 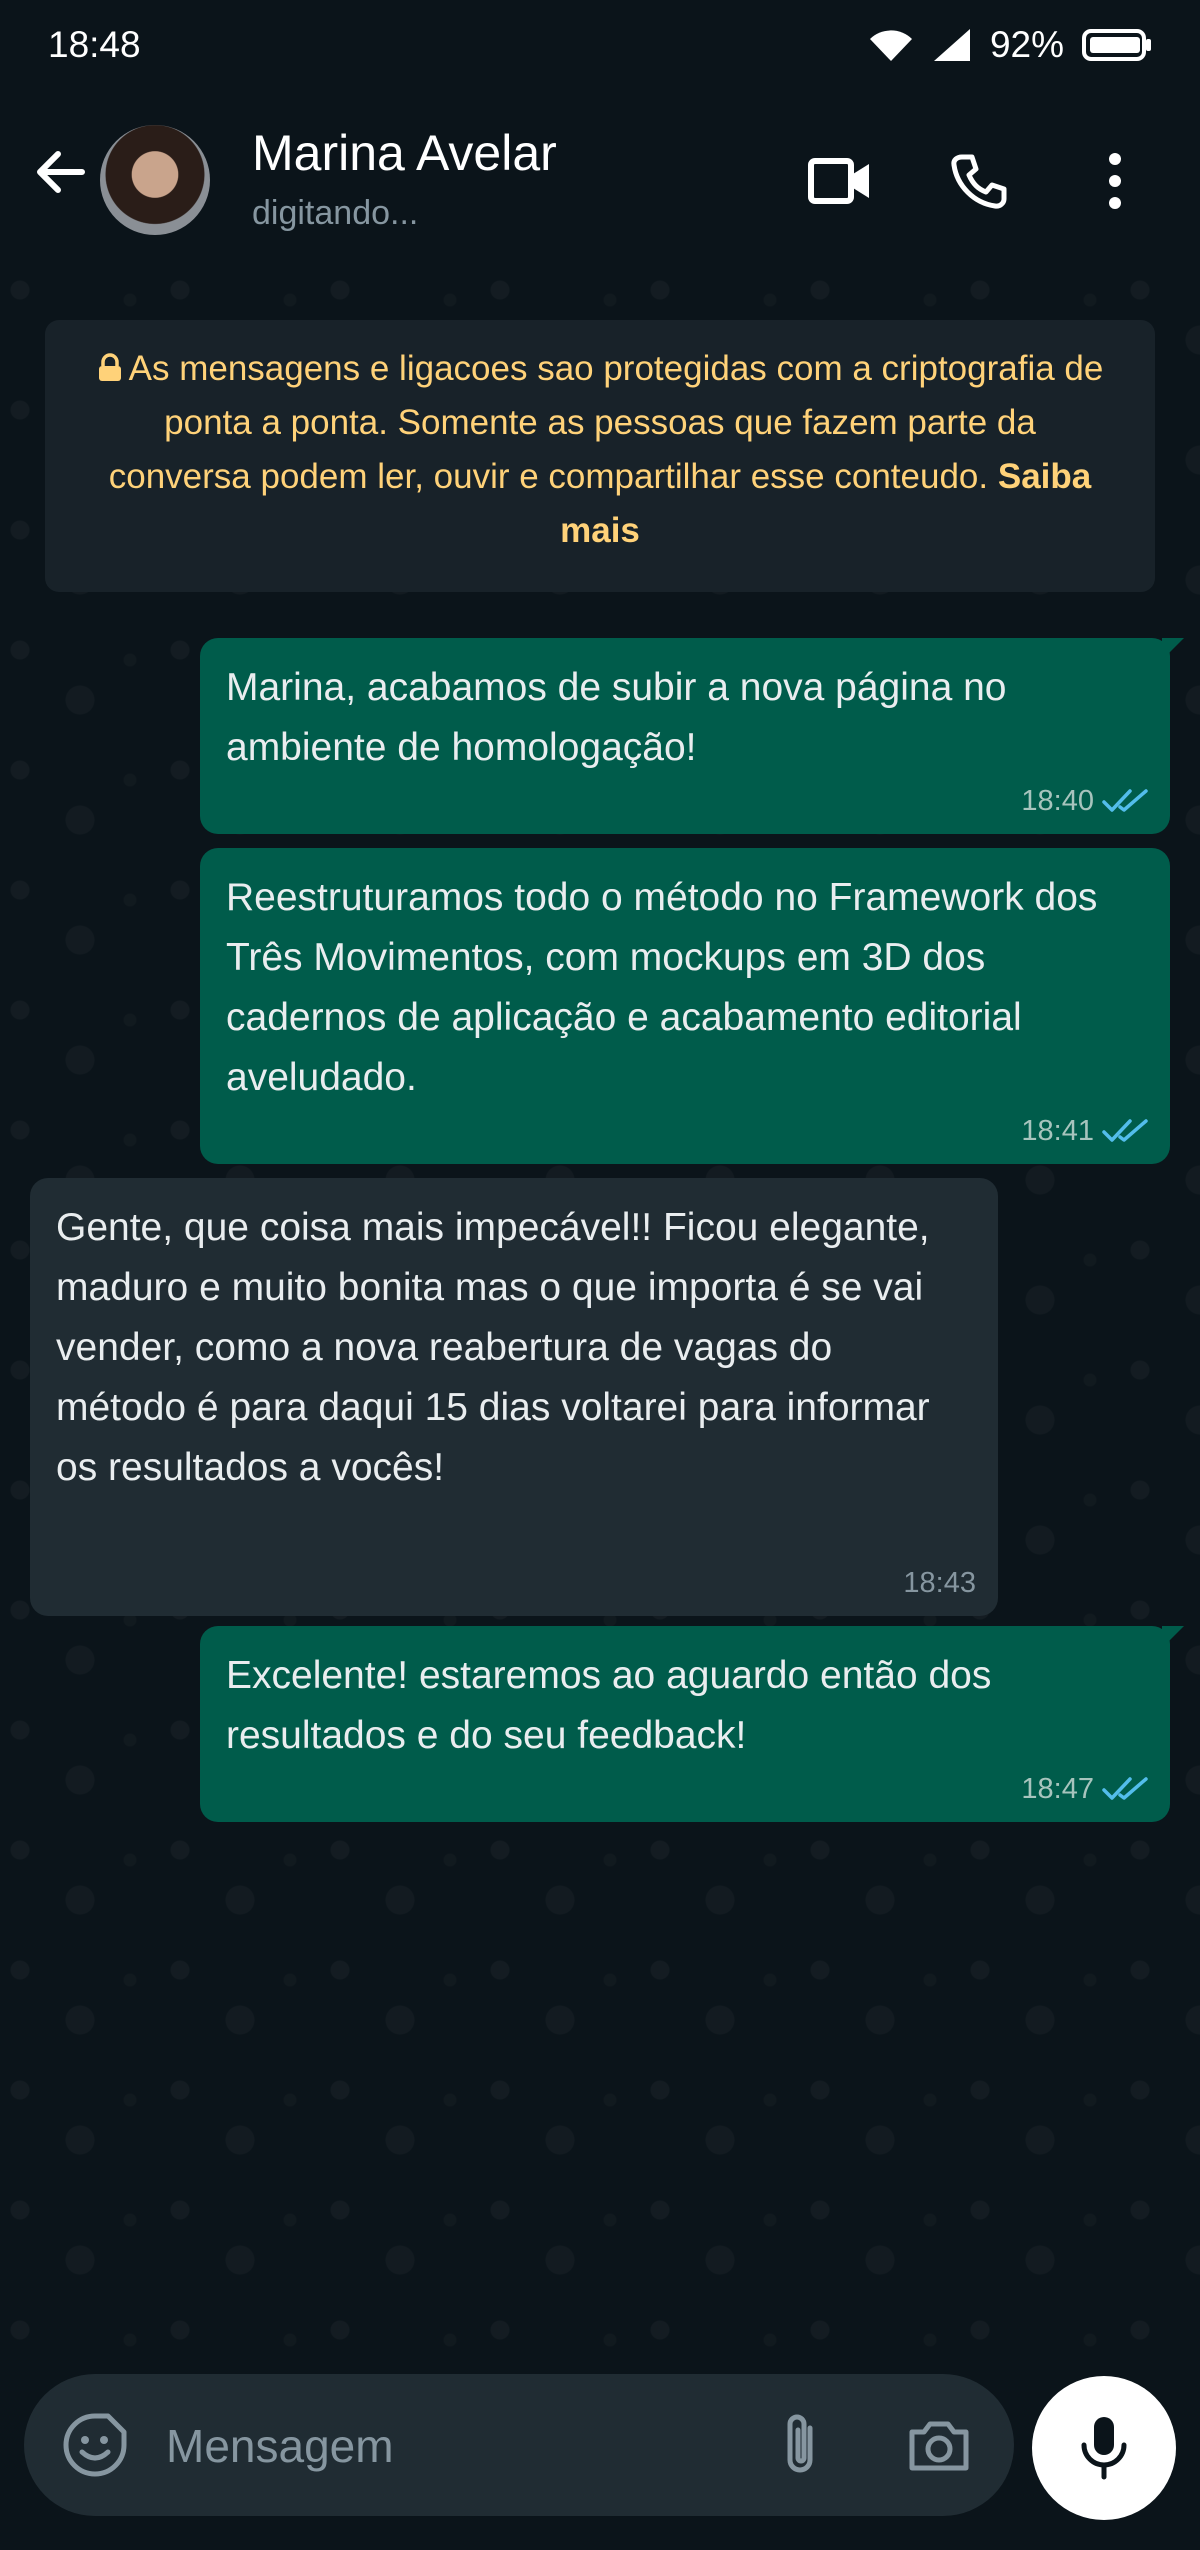 I want to click on camera-icon, so click(x=939, y=2446).